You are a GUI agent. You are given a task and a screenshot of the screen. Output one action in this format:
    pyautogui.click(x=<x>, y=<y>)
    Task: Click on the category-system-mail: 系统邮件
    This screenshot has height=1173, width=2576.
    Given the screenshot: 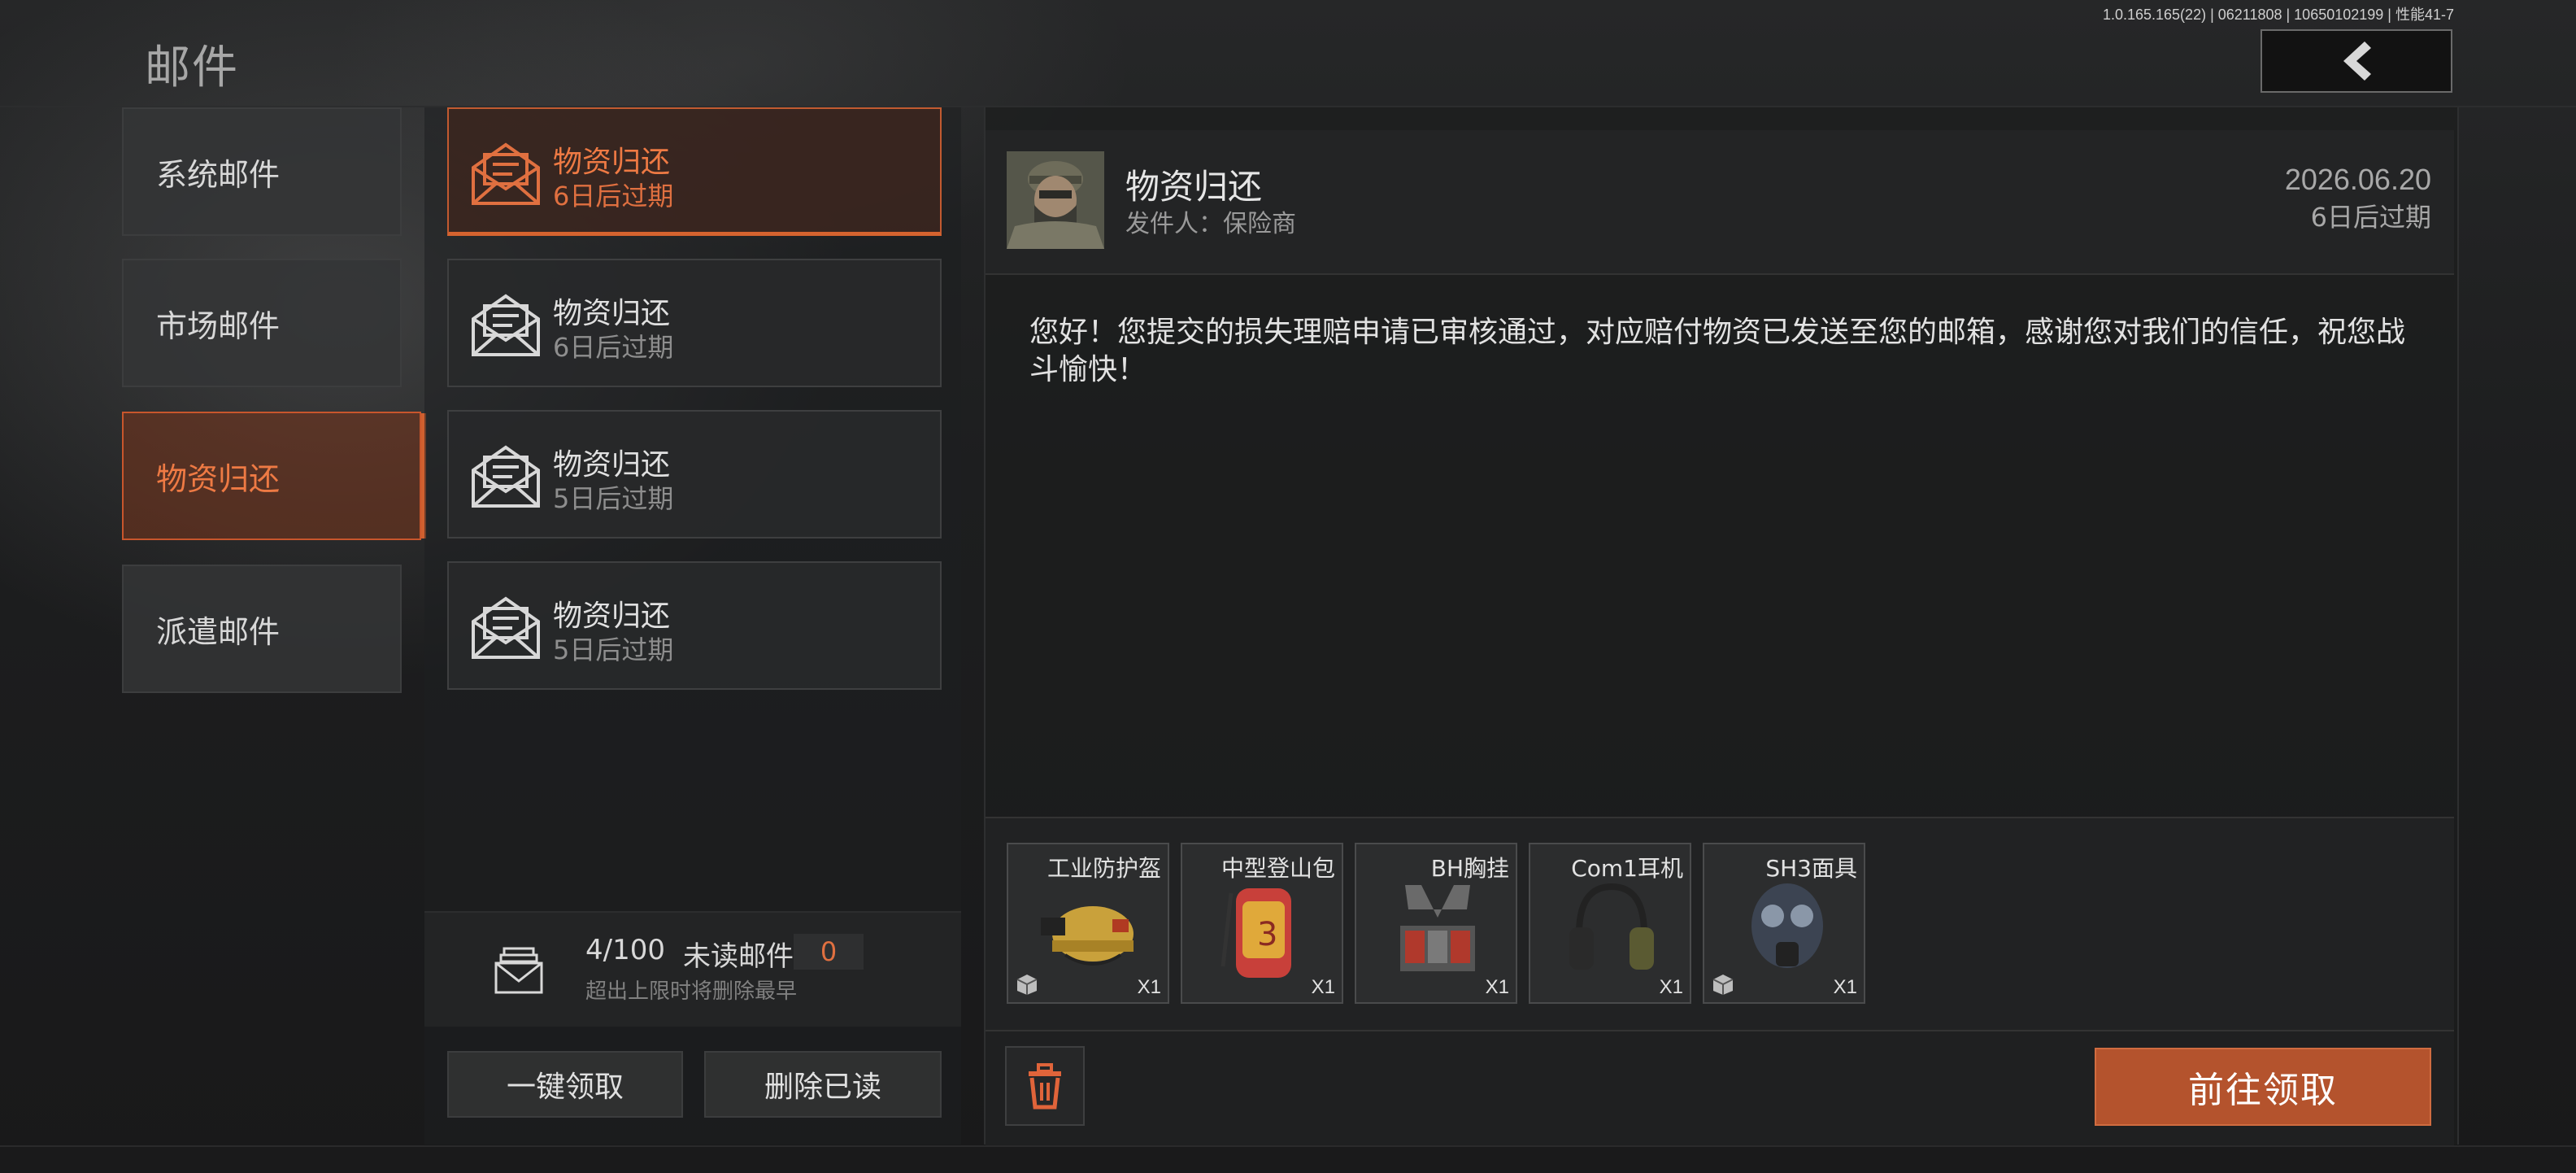 What is the action you would take?
    pyautogui.click(x=262, y=171)
    